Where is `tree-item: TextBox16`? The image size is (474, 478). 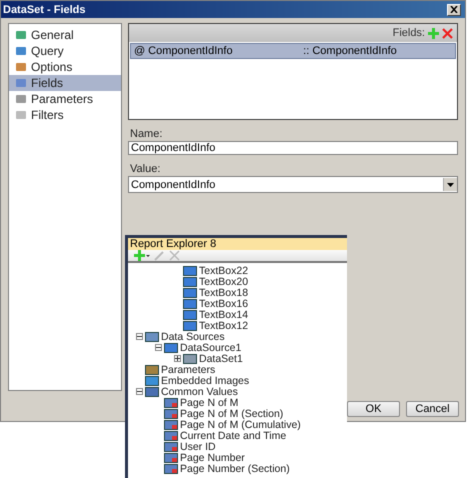
tree-item: TextBox16 is located at coordinates (223, 304).